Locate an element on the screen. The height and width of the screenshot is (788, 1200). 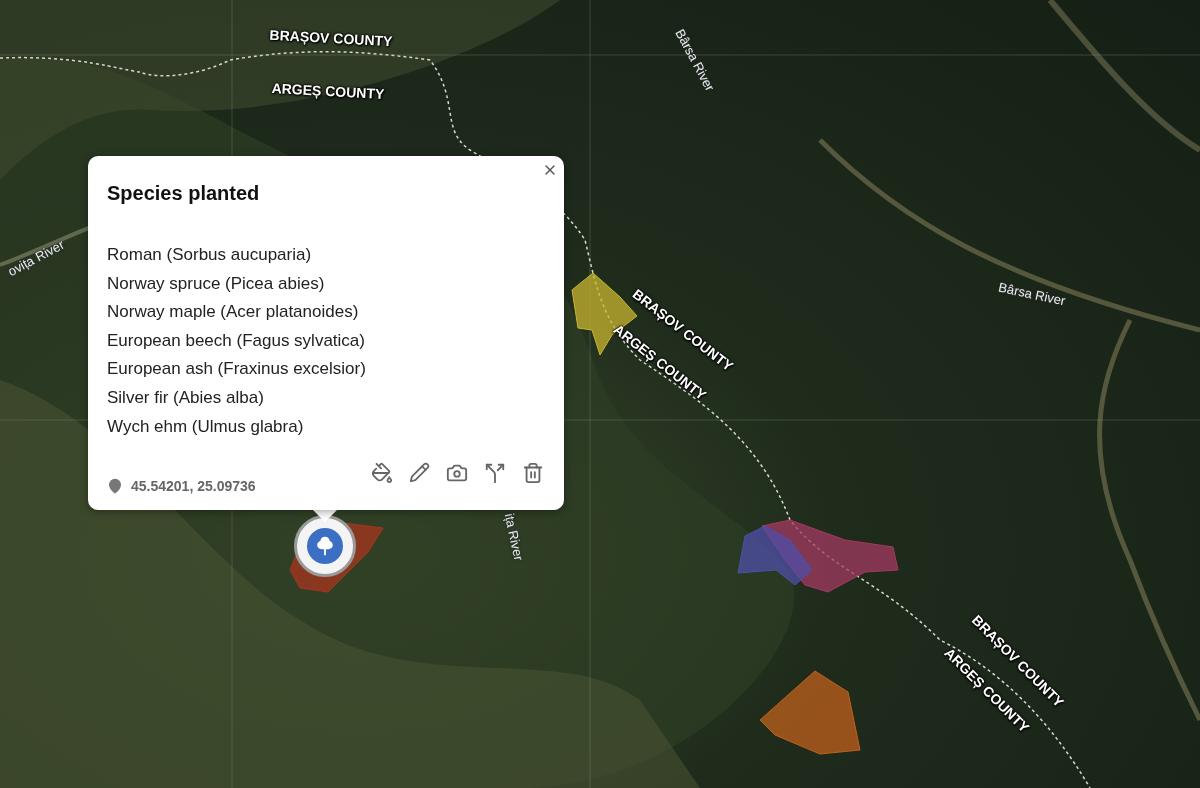
directions-button is located at coordinates (495, 473).